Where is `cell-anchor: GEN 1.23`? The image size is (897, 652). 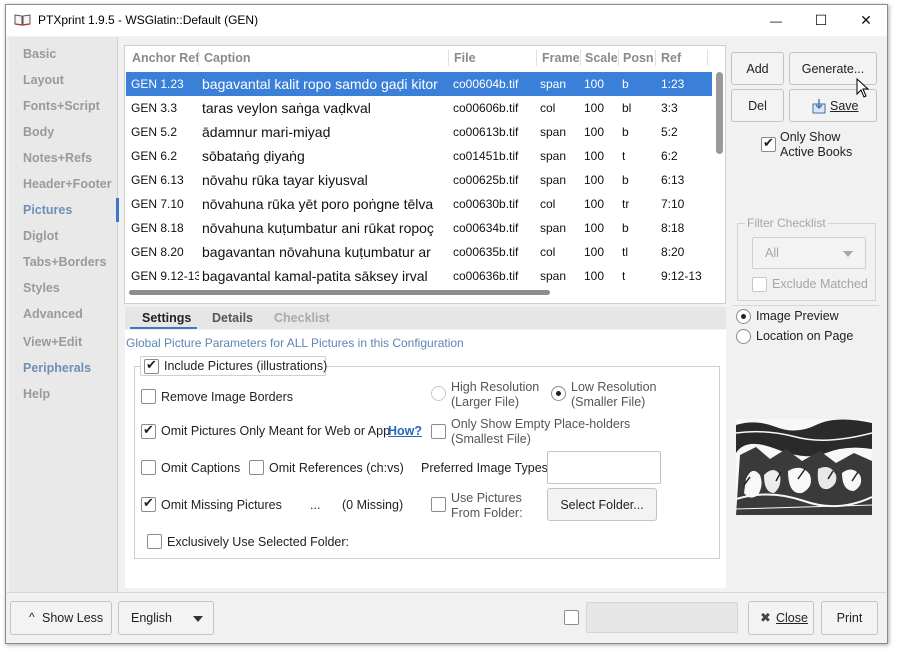
cell-anchor: GEN 1.23 is located at coordinates (157, 84).